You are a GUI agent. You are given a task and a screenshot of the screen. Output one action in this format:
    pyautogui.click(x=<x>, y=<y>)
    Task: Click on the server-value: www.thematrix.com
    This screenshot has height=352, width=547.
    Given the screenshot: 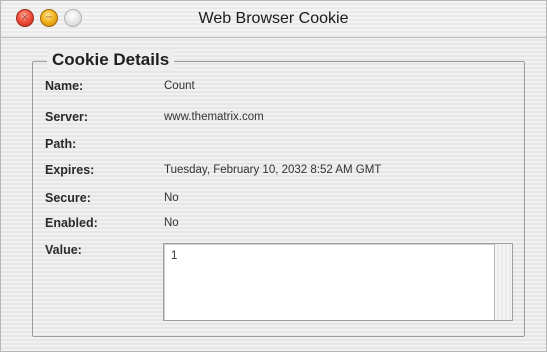 What is the action you would take?
    pyautogui.click(x=214, y=117)
    